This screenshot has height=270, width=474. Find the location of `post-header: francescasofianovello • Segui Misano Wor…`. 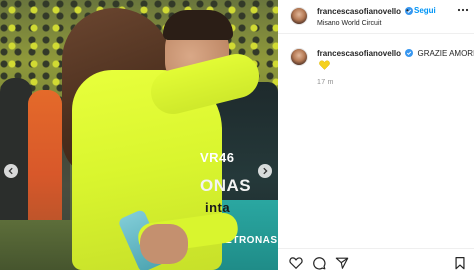

post-header: francescasofianovello • Segui Misano Wor… is located at coordinates (376, 17).